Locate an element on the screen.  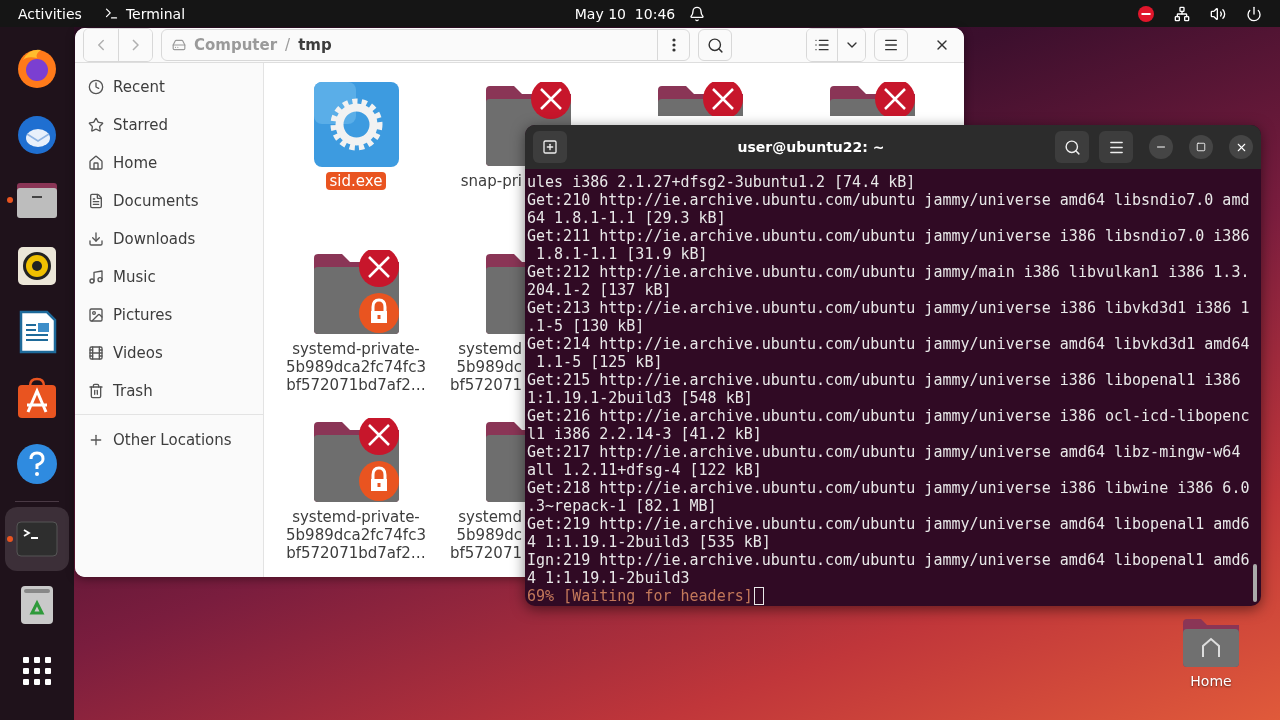
window-title: user@ubuntu22: ~ is located at coordinates (811, 147).